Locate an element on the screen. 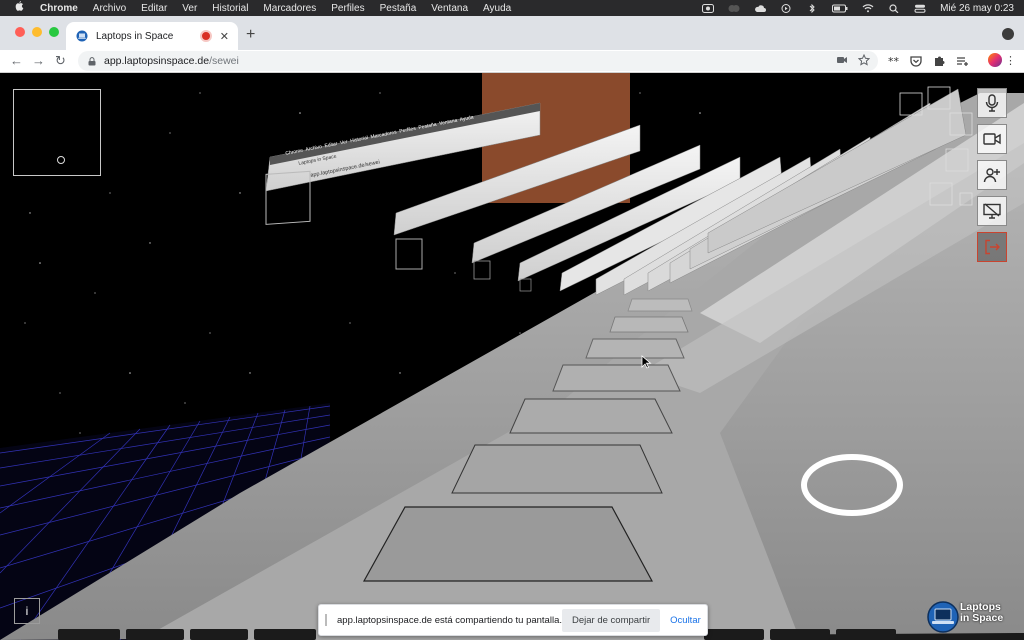 This screenshot has width=1024, height=640. spotlight-search-icon is located at coordinates (894, 8).